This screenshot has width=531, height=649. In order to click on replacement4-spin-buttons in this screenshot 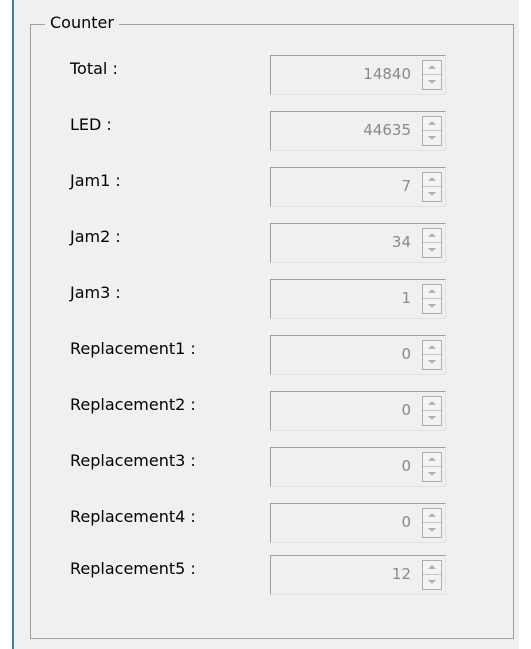, I will do `click(432, 523)`.